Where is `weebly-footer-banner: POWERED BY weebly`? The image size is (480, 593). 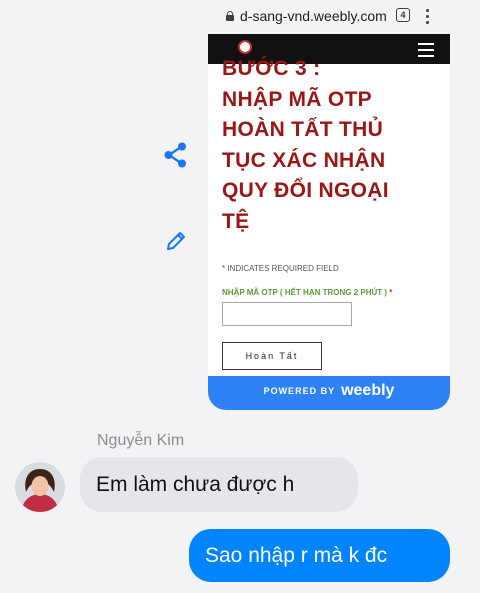 weebly-footer-banner: POWERED BY weebly is located at coordinates (329, 393).